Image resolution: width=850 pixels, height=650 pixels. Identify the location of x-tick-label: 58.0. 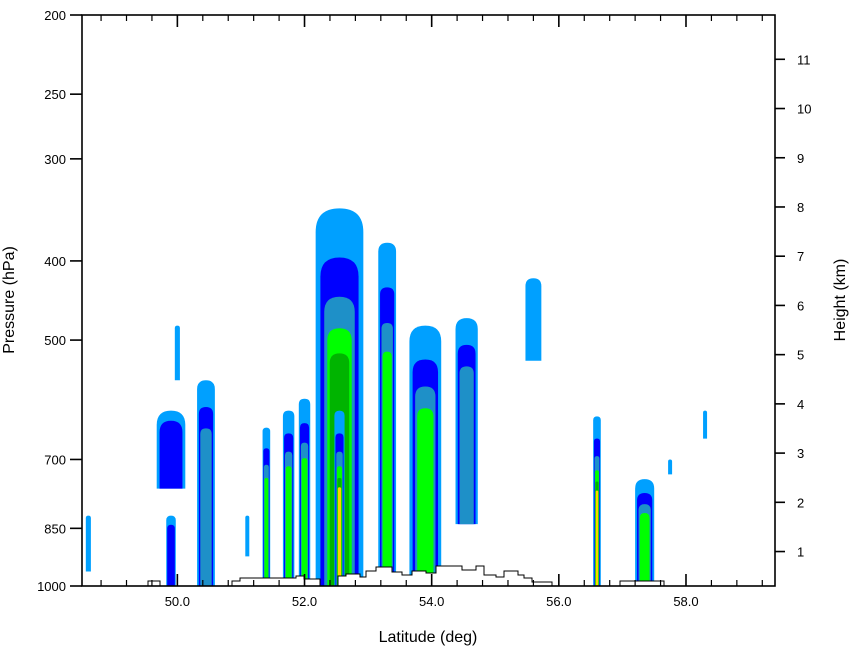
(685, 601).